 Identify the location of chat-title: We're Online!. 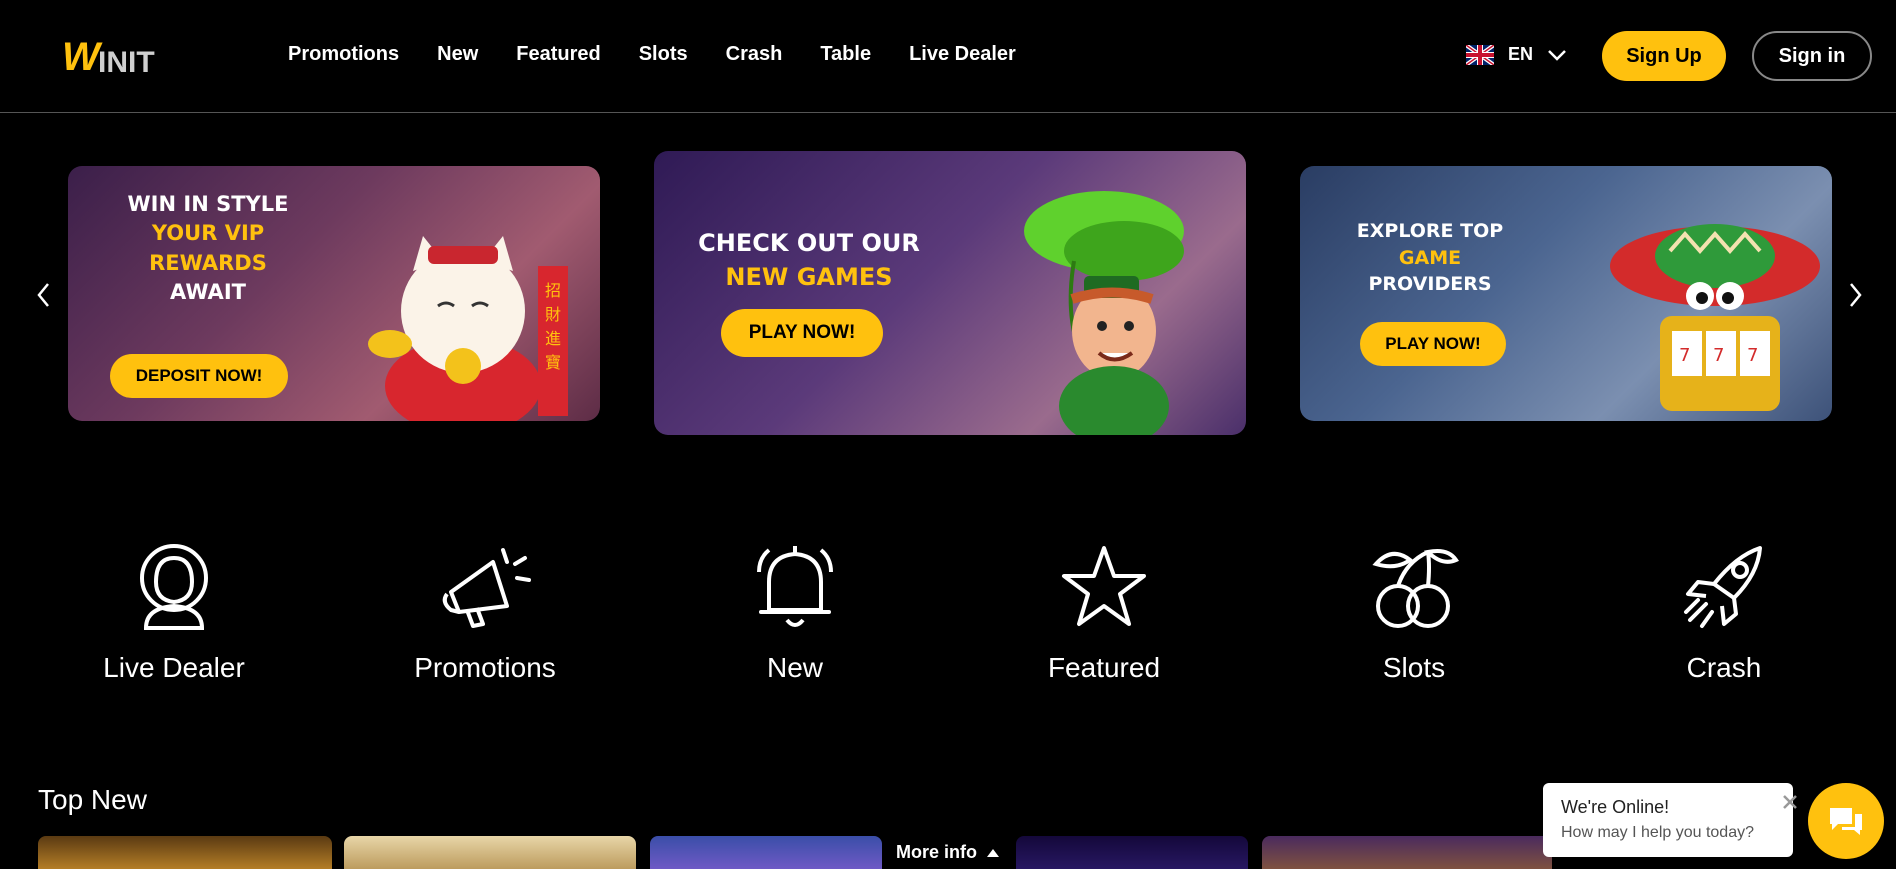
(1615, 807).